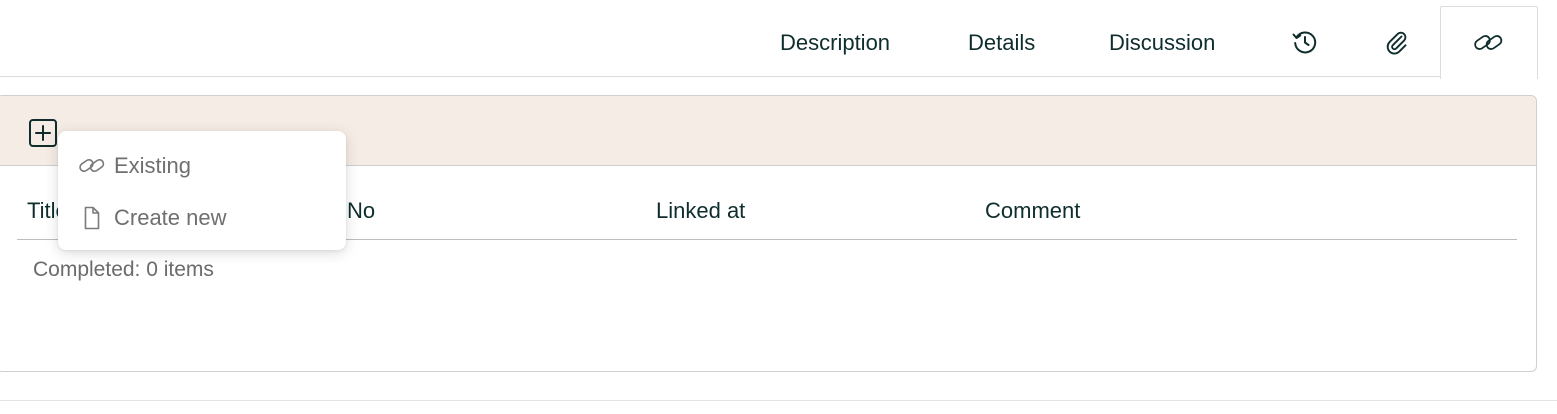  What do you see at coordinates (202, 166) in the screenshot?
I see `menu-item-existing: Existing` at bounding box center [202, 166].